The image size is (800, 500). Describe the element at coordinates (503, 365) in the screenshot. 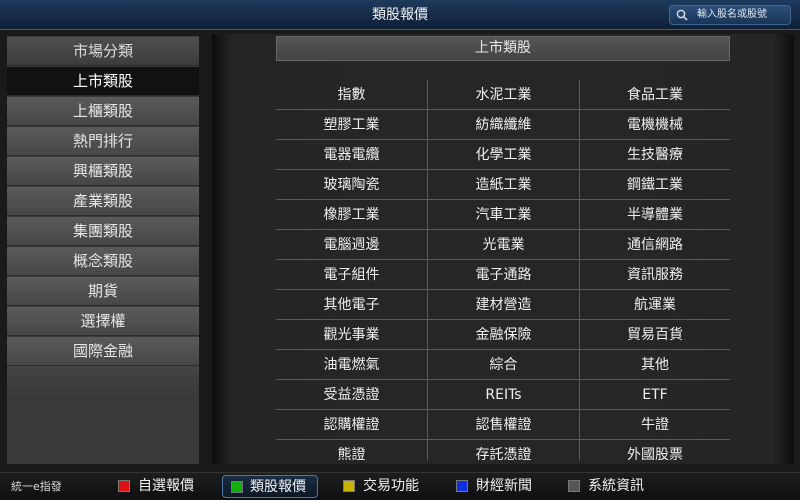

I see `category-cell: 綜合` at that location.